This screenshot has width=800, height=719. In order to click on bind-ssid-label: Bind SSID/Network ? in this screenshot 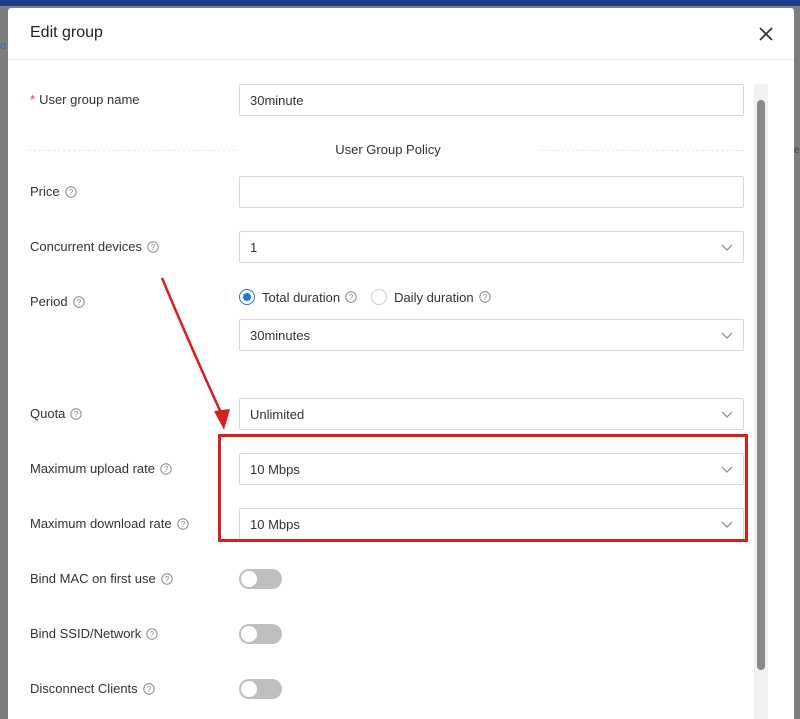, I will do `click(94, 633)`.